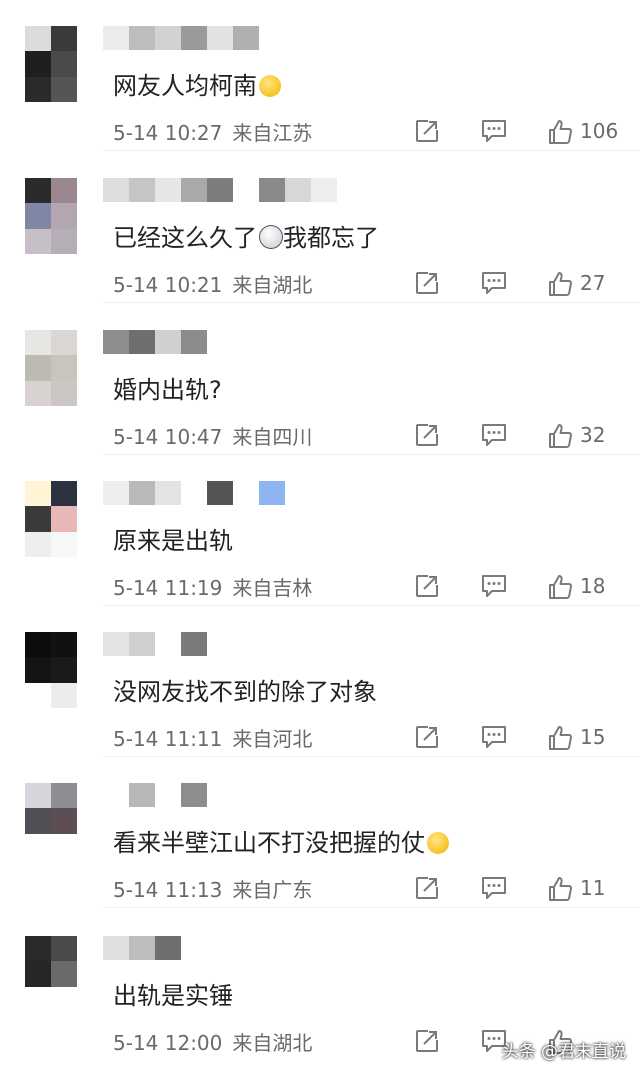 The width and height of the screenshot is (640, 1076). Describe the element at coordinates (168, 285) in the screenshot. I see `timestamp: 5-14 10:21` at that location.